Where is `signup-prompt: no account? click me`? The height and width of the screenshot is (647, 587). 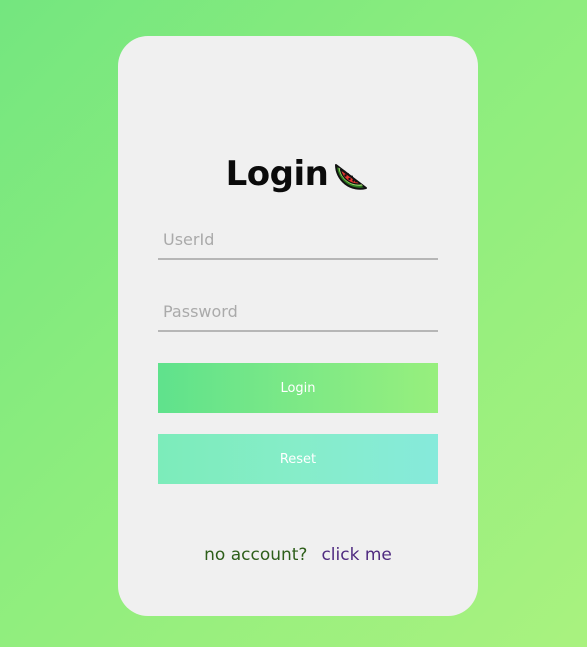 signup-prompt: no account? click me is located at coordinates (298, 555).